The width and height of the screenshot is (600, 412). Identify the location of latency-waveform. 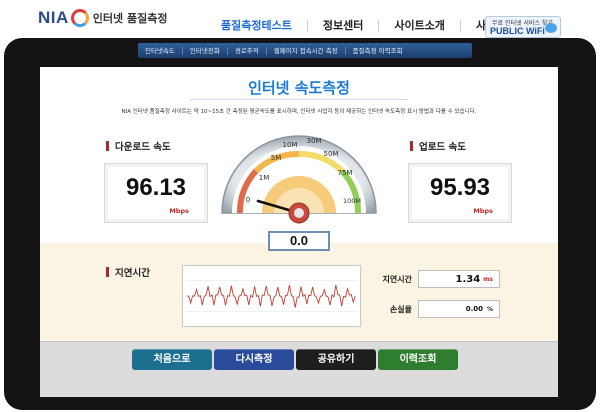
(271, 296).